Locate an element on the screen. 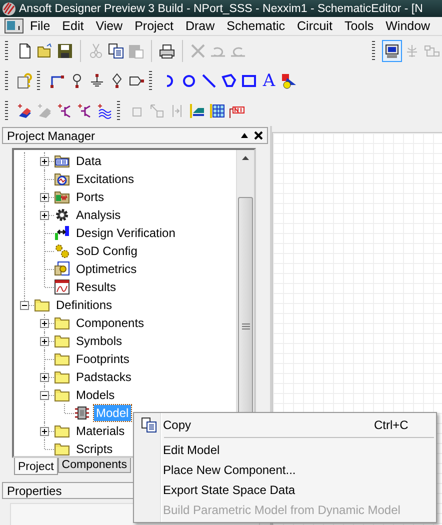 Image resolution: width=442 pixels, height=525 pixels. tree-item: Optimetrics is located at coordinates (106, 269).